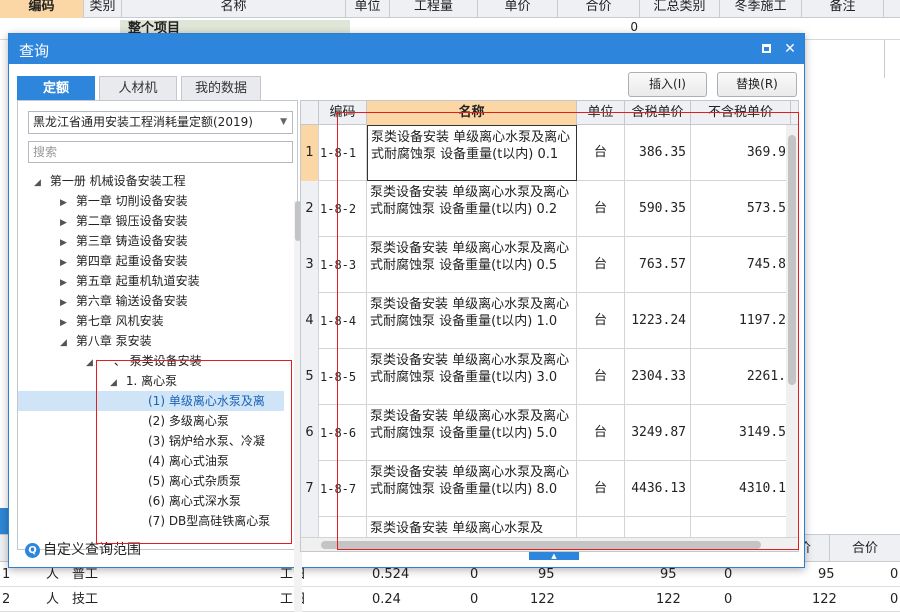 The image size is (900, 612). What do you see at coordinates (541, 545) in the screenshot?
I see `table-hscroll-thumb` at bounding box center [541, 545].